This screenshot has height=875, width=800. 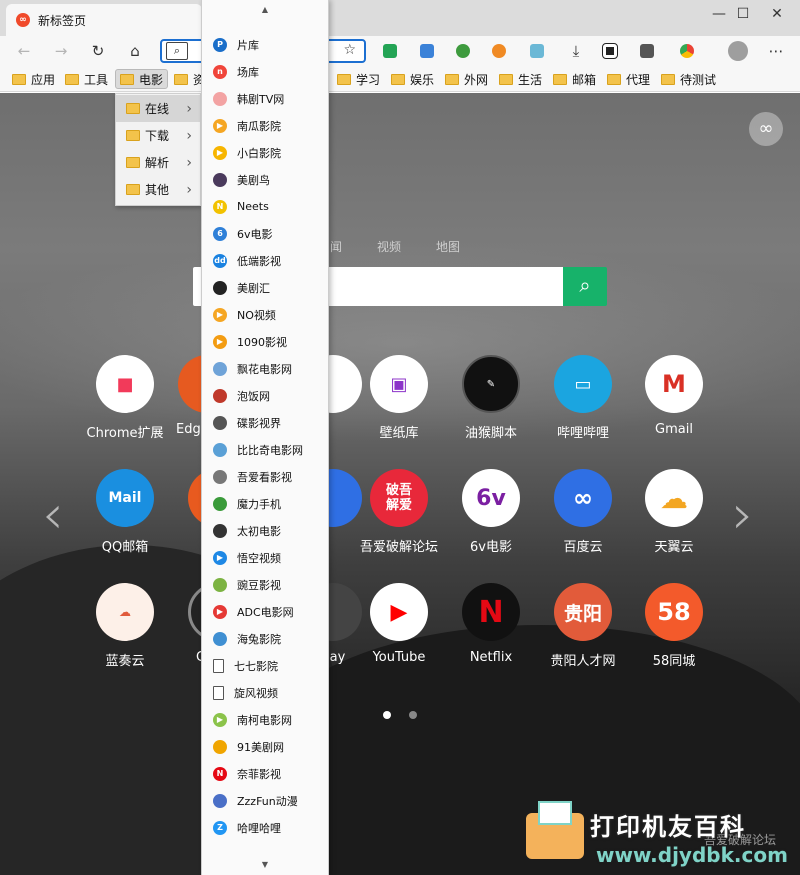 I want to click on bookmark-item: ZzzFun动漫, so click(x=265, y=800).